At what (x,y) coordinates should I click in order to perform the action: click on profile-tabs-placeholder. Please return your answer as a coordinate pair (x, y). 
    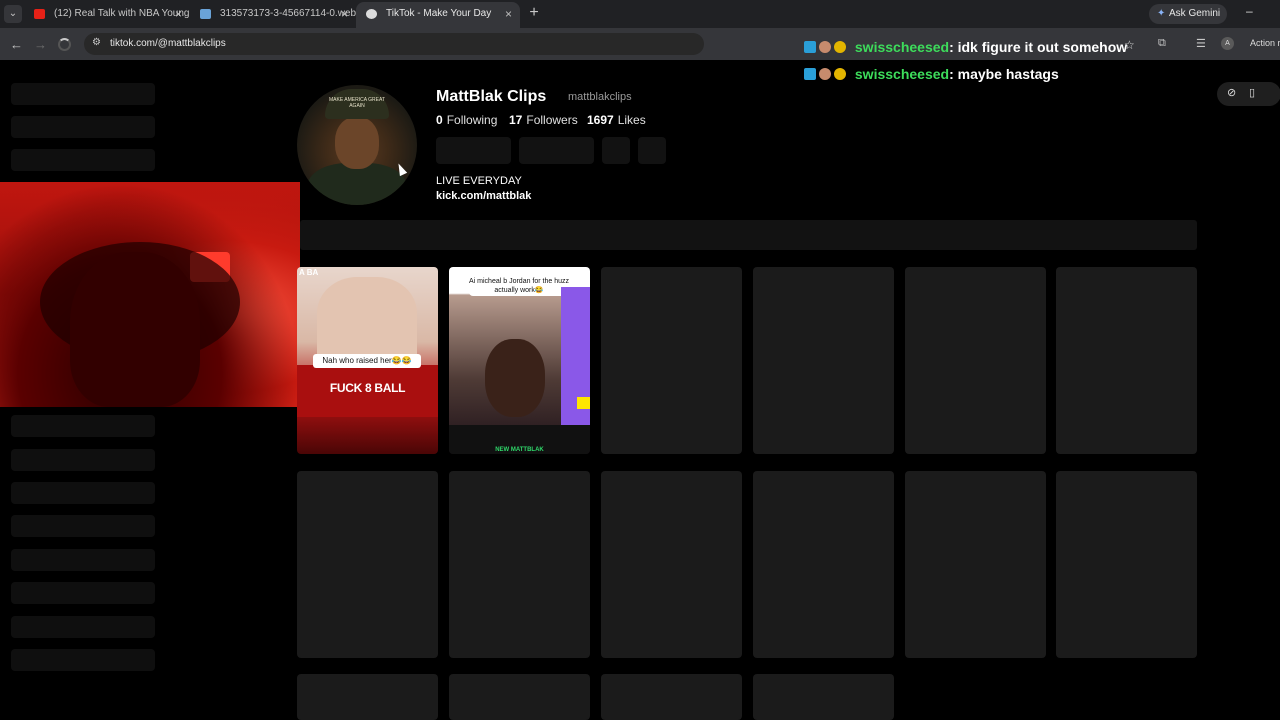
    Looking at the image, I should click on (748, 235).